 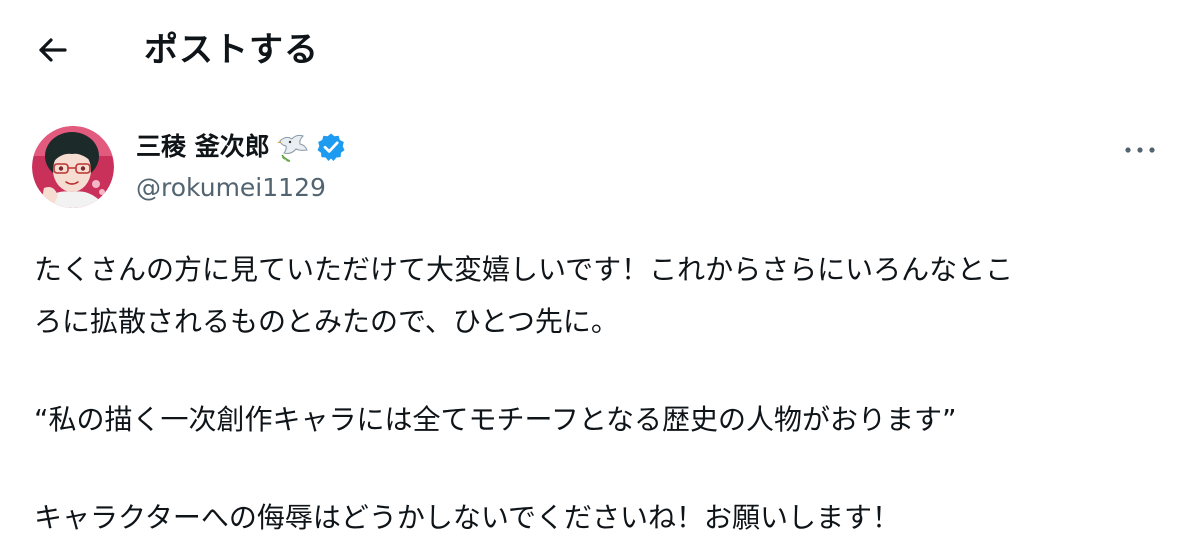 What do you see at coordinates (73, 167) in the screenshot?
I see `avatar` at bounding box center [73, 167].